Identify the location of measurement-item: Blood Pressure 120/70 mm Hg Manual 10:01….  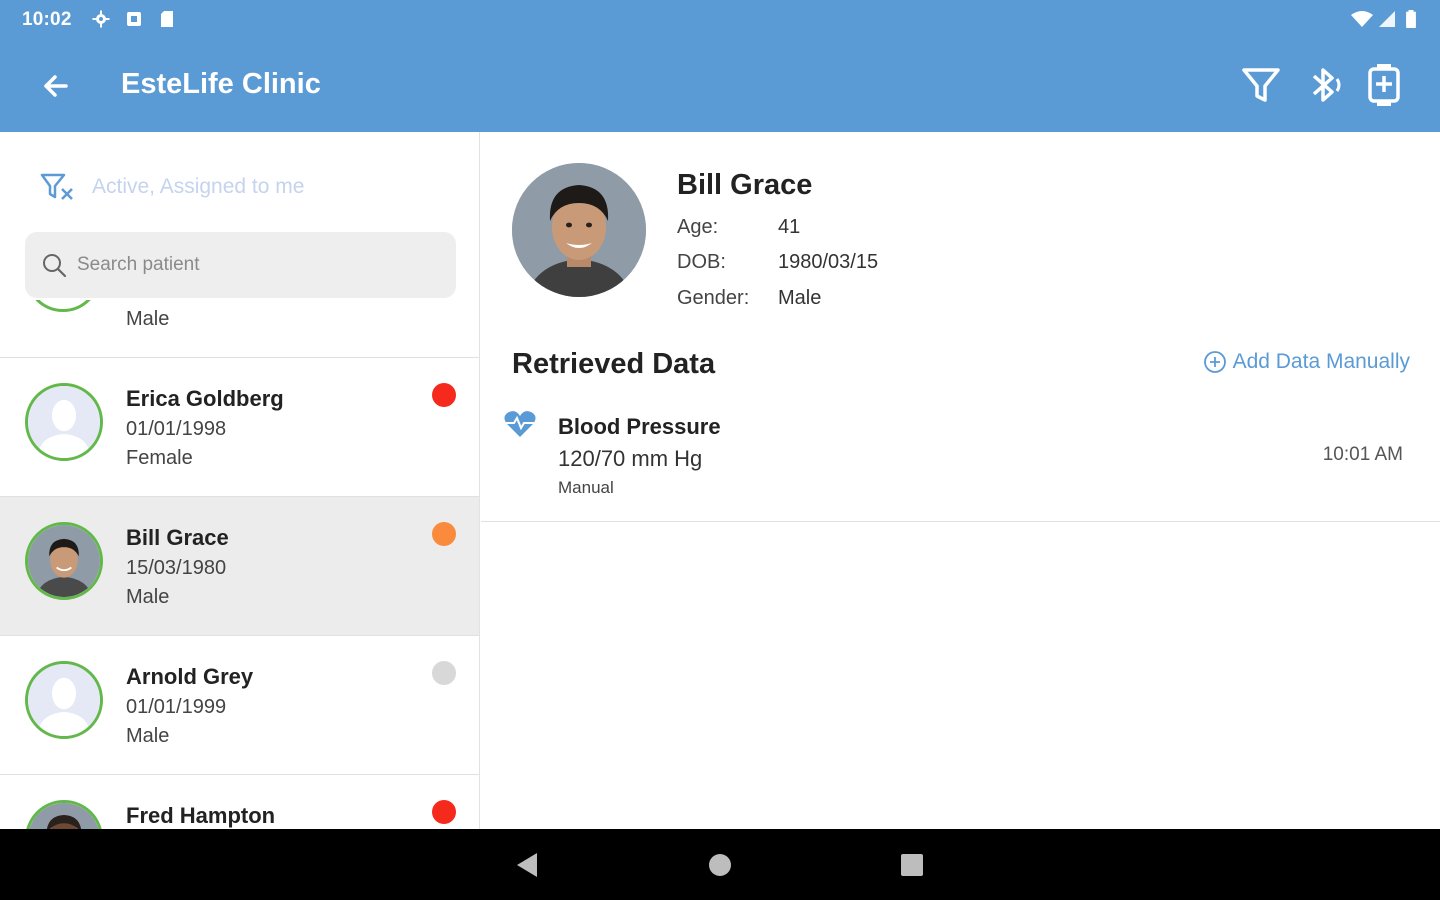
(960, 462).